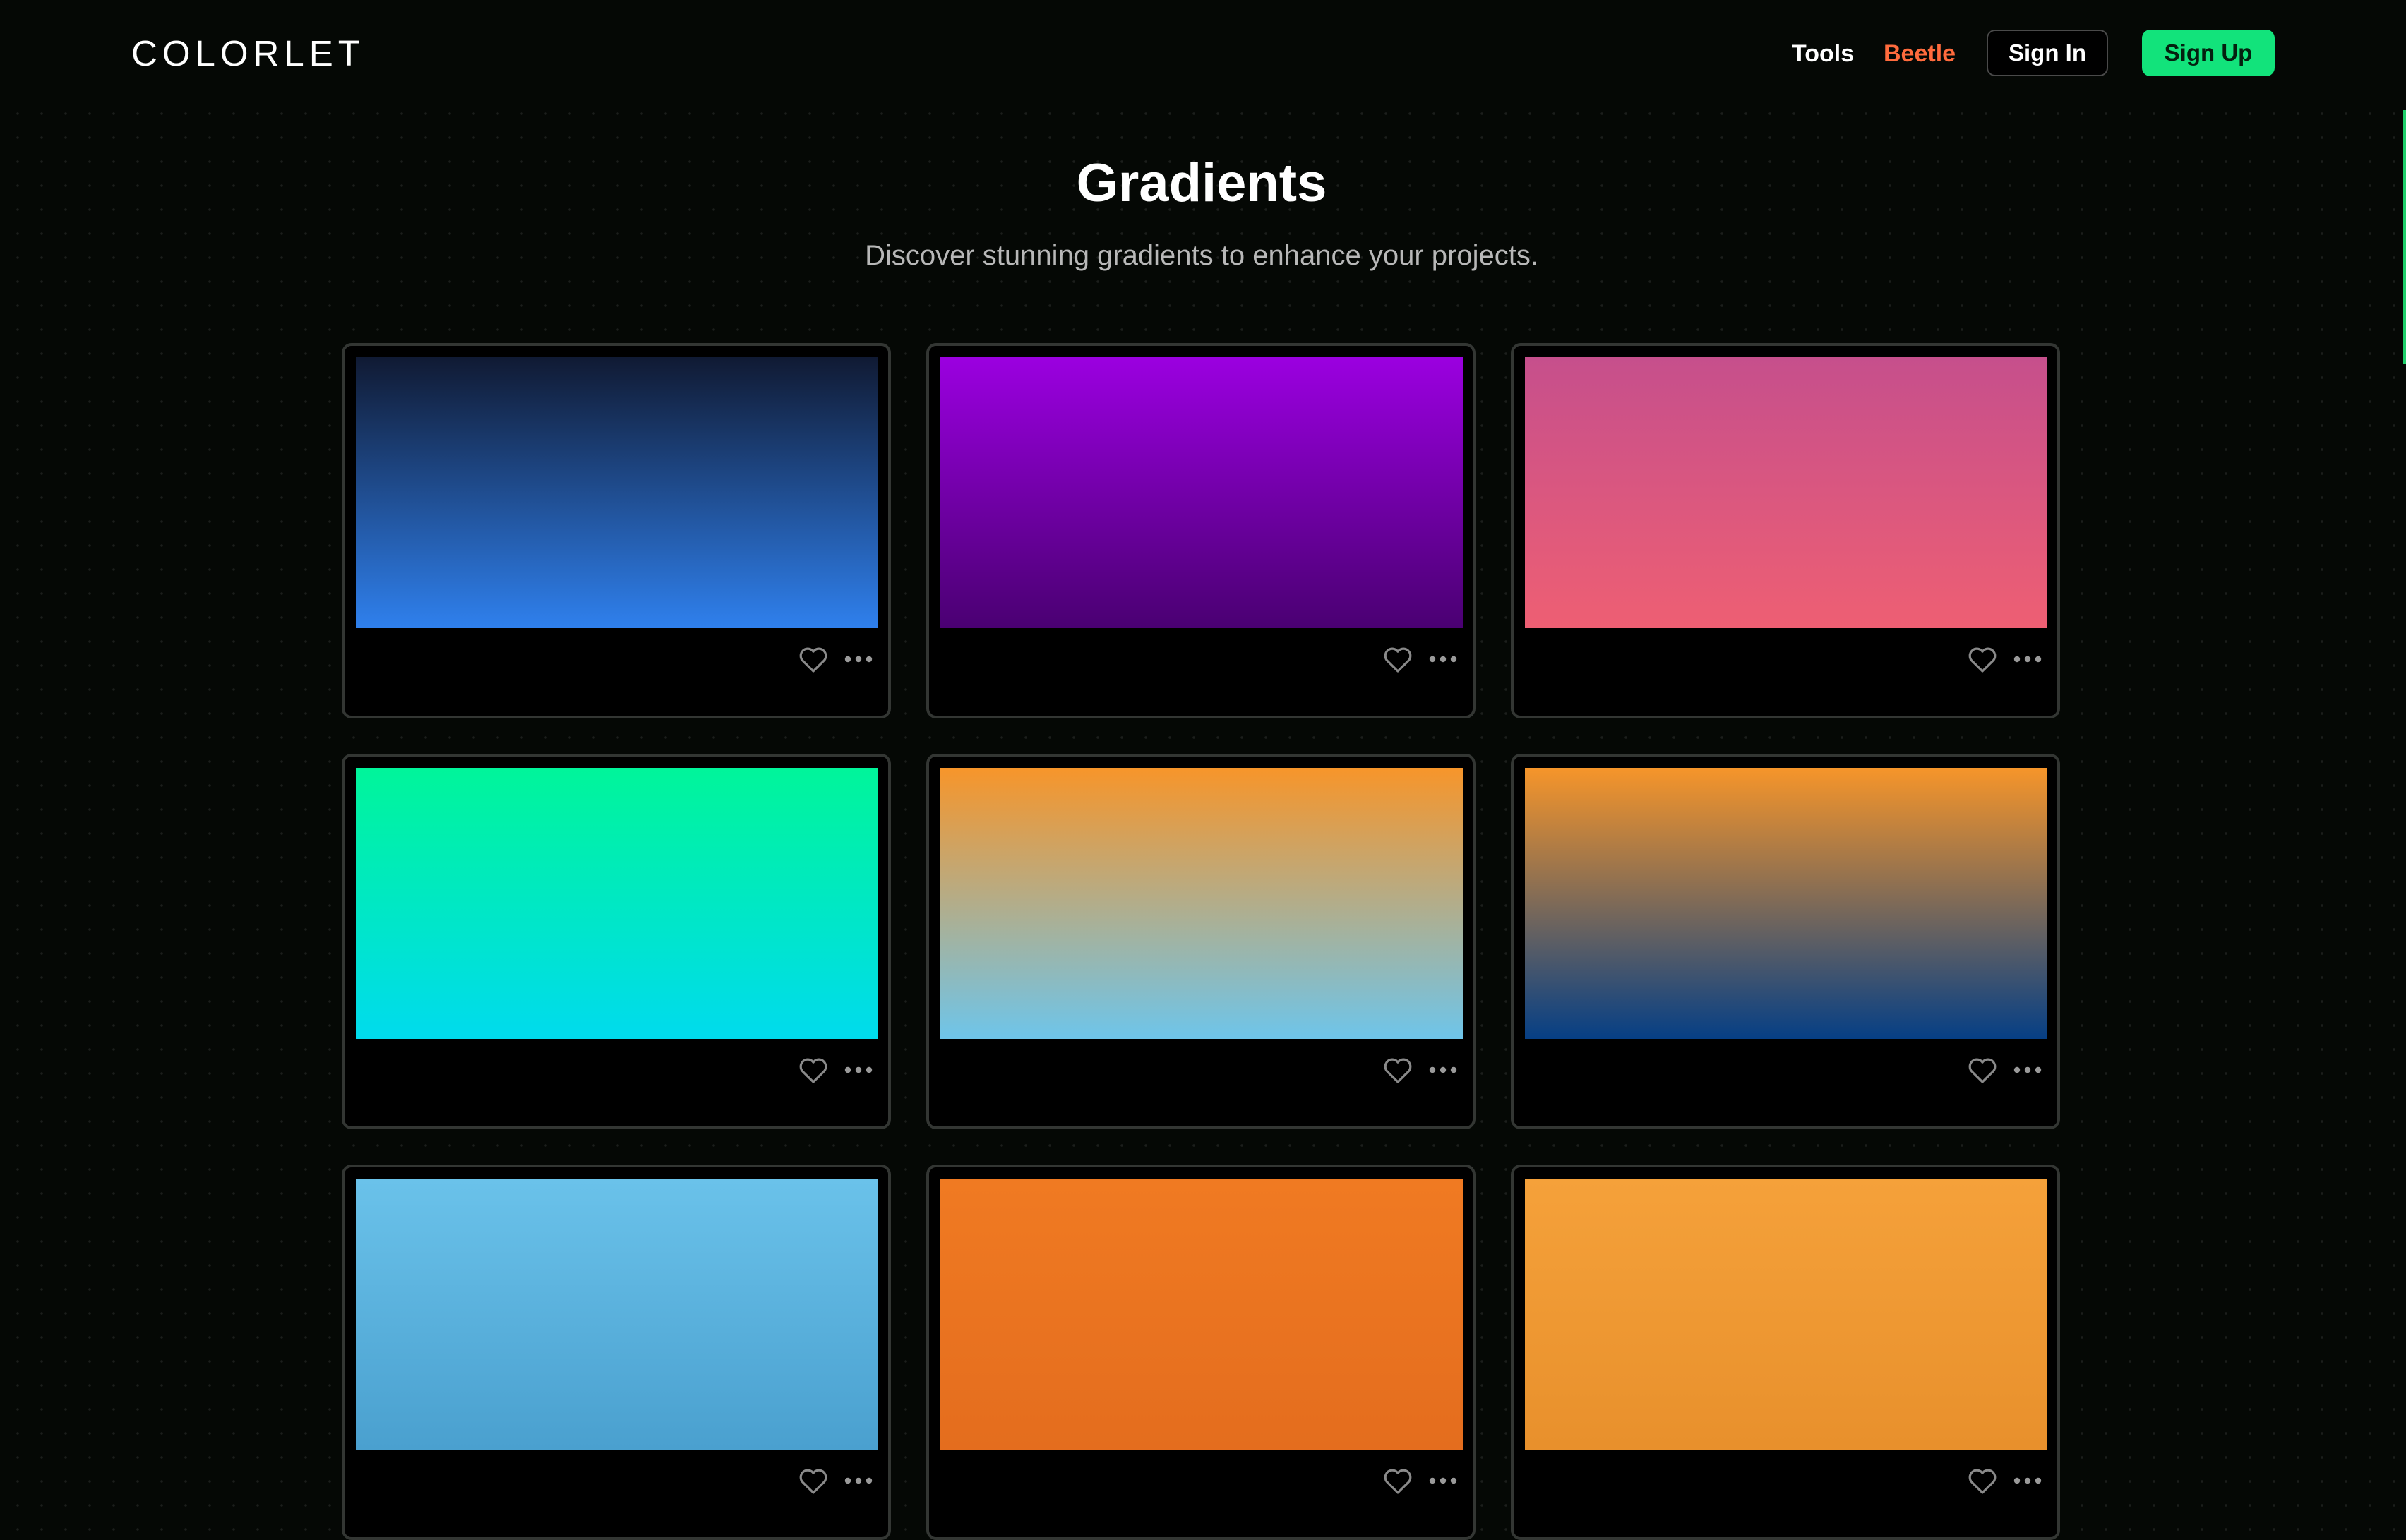 This screenshot has width=2406, height=1540. I want to click on sign-up-button: Sign Up, so click(2208, 53).